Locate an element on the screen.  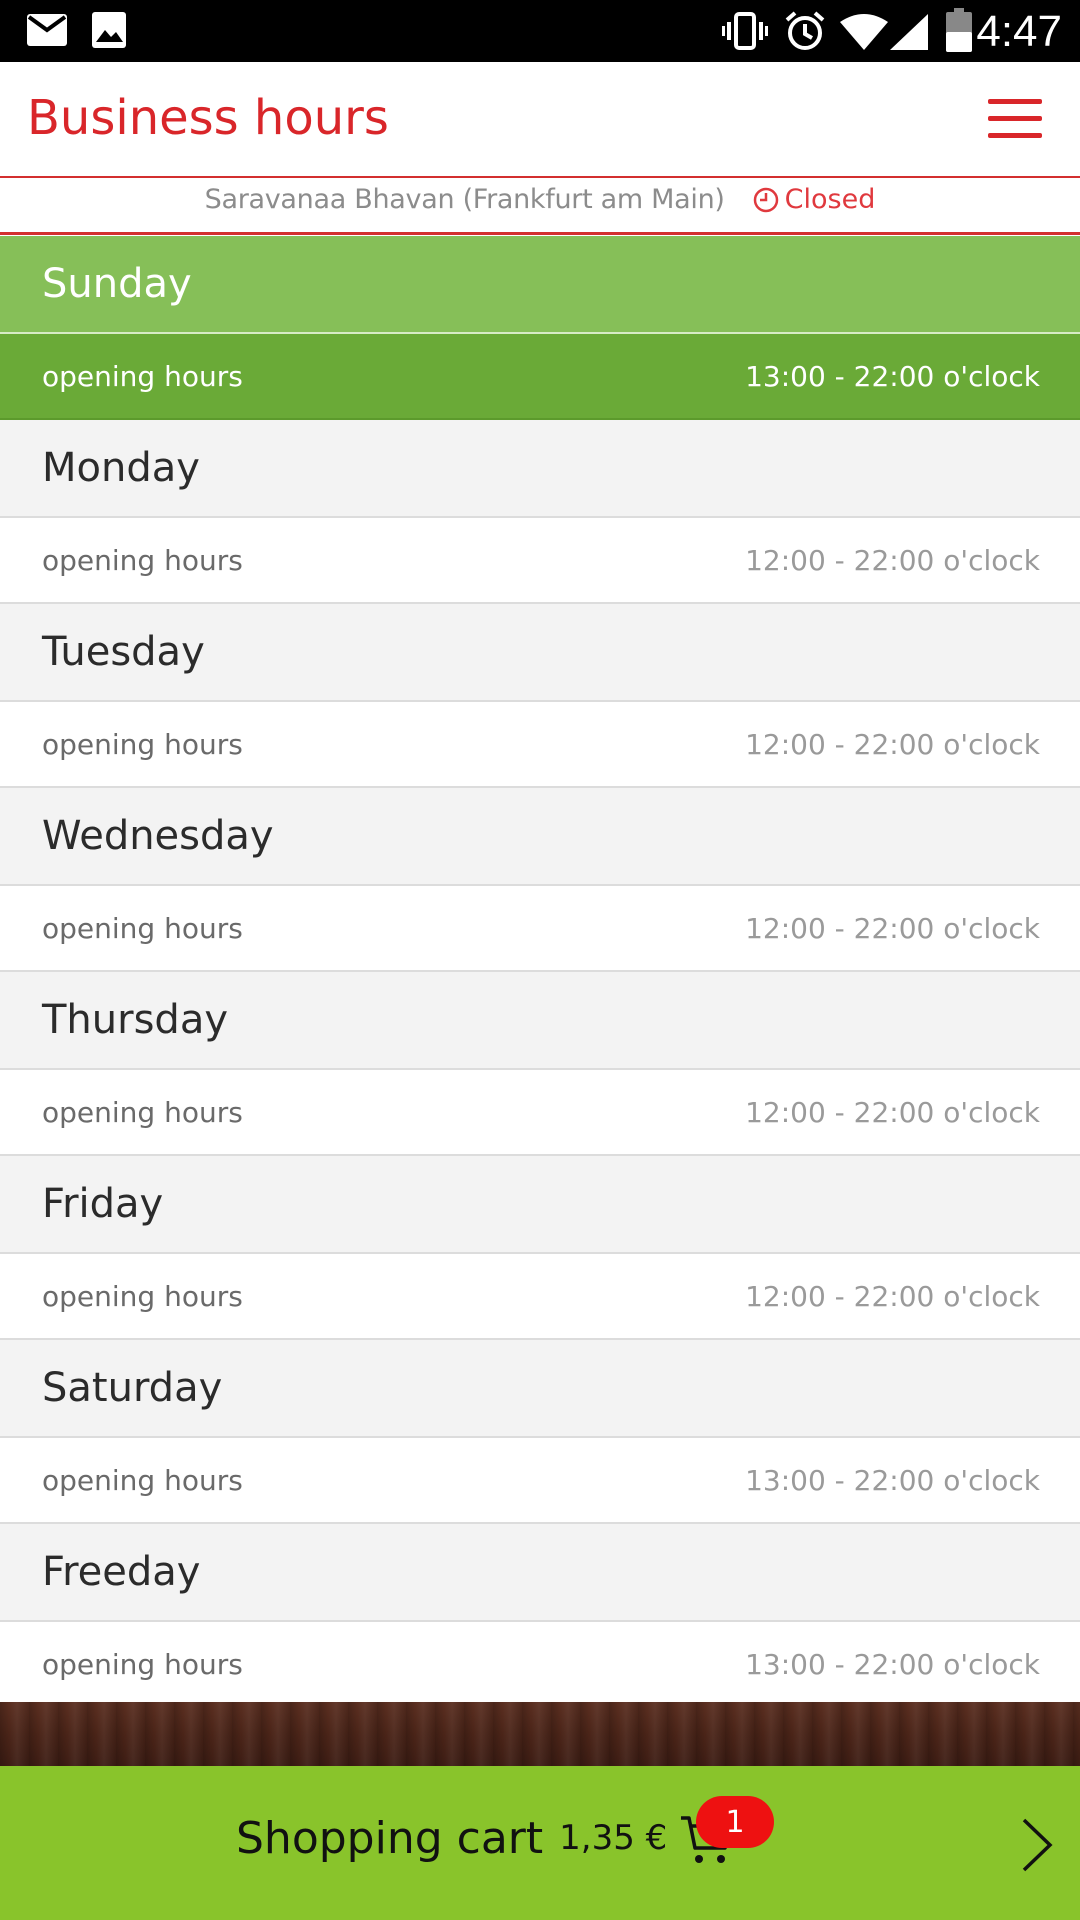
day-header: Sunday is located at coordinates (540, 285).